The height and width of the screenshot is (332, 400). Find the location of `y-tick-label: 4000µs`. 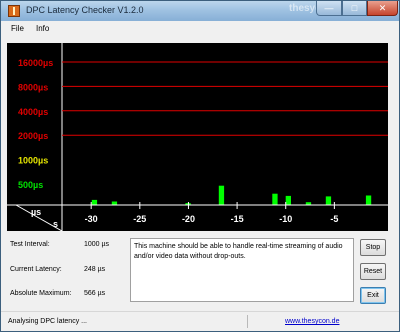

y-tick-label: 4000µs is located at coordinates (33, 112).